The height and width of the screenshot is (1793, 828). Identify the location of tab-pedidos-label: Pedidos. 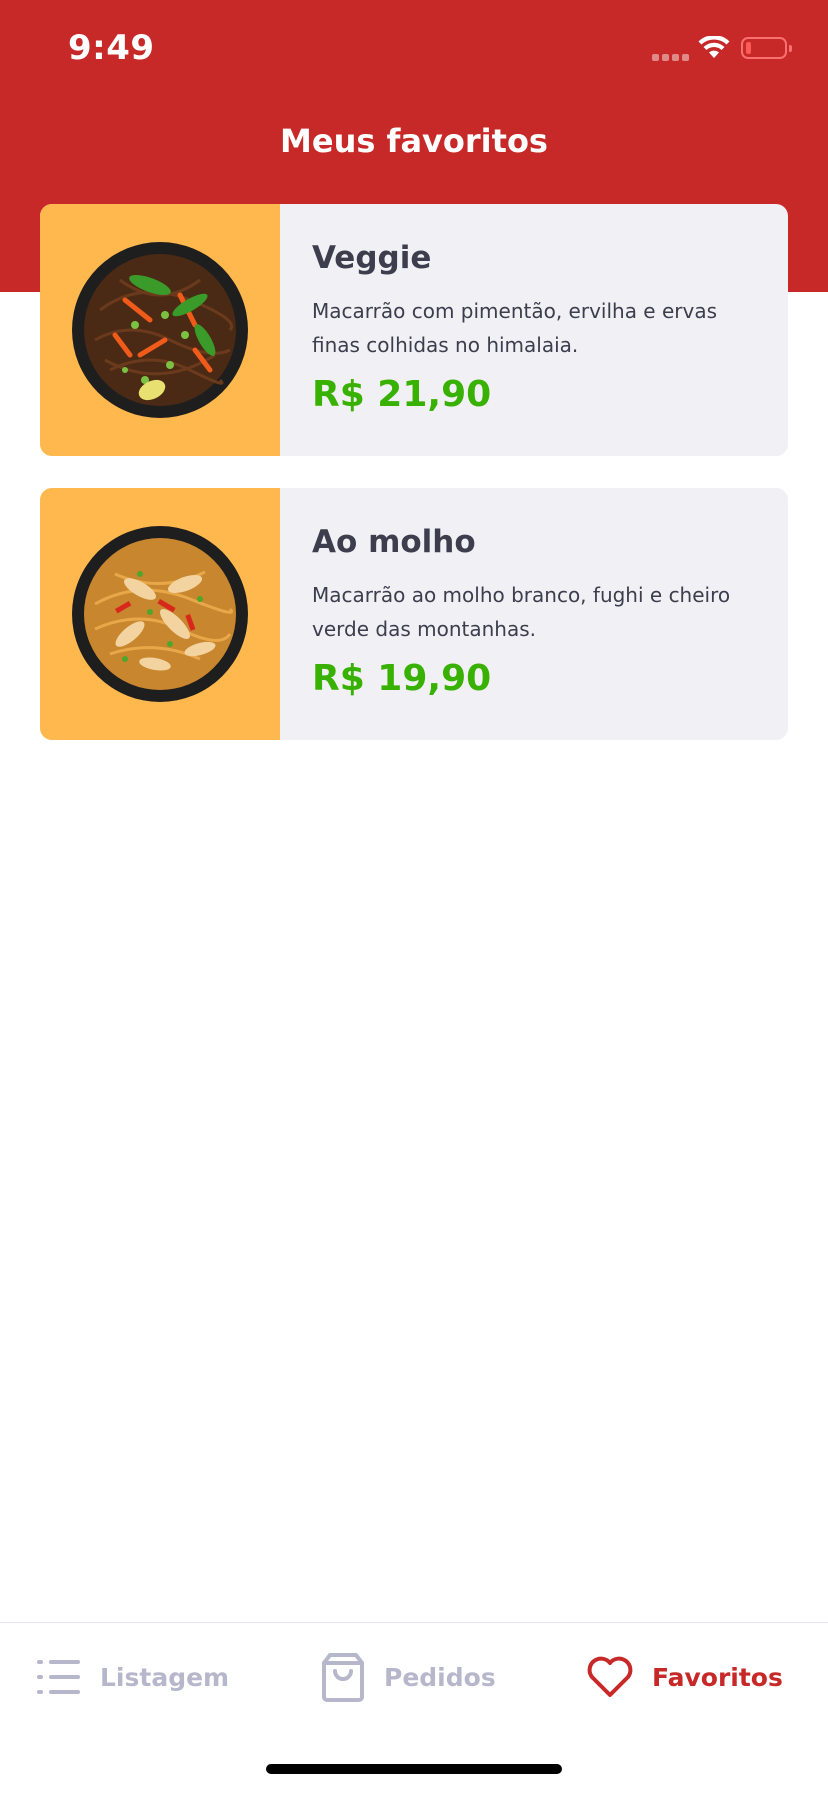
(440, 1677).